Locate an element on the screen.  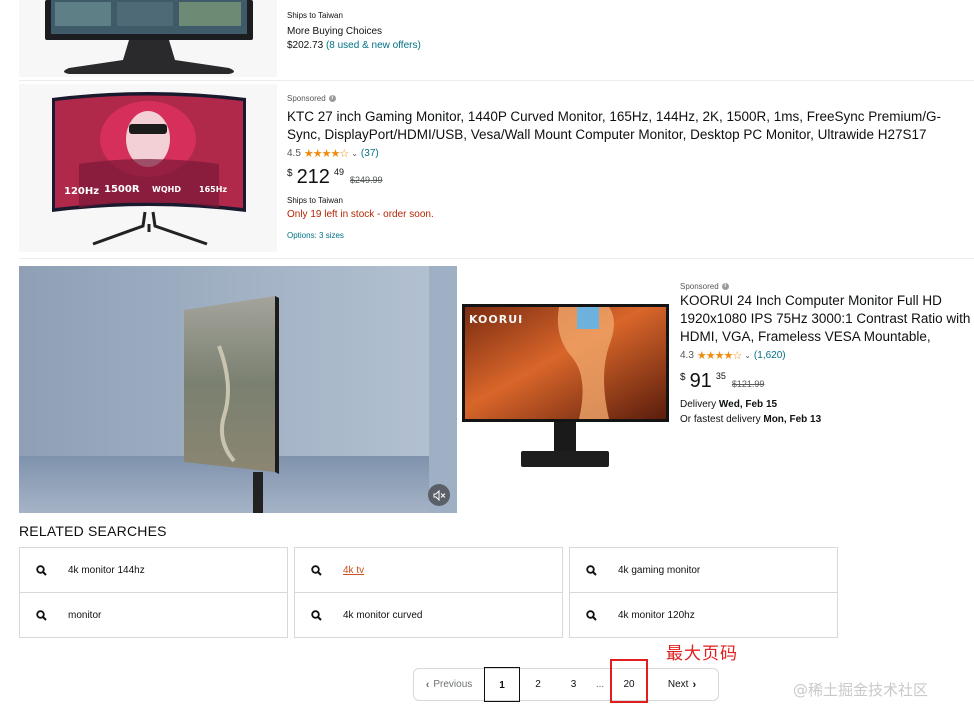
page-2-button: 2 is located at coordinates (538, 684).